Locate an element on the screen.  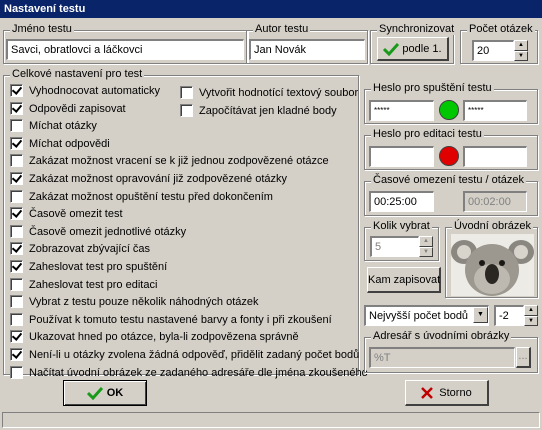
option-checkbox: Časově omezit test is located at coordinates (66, 215).